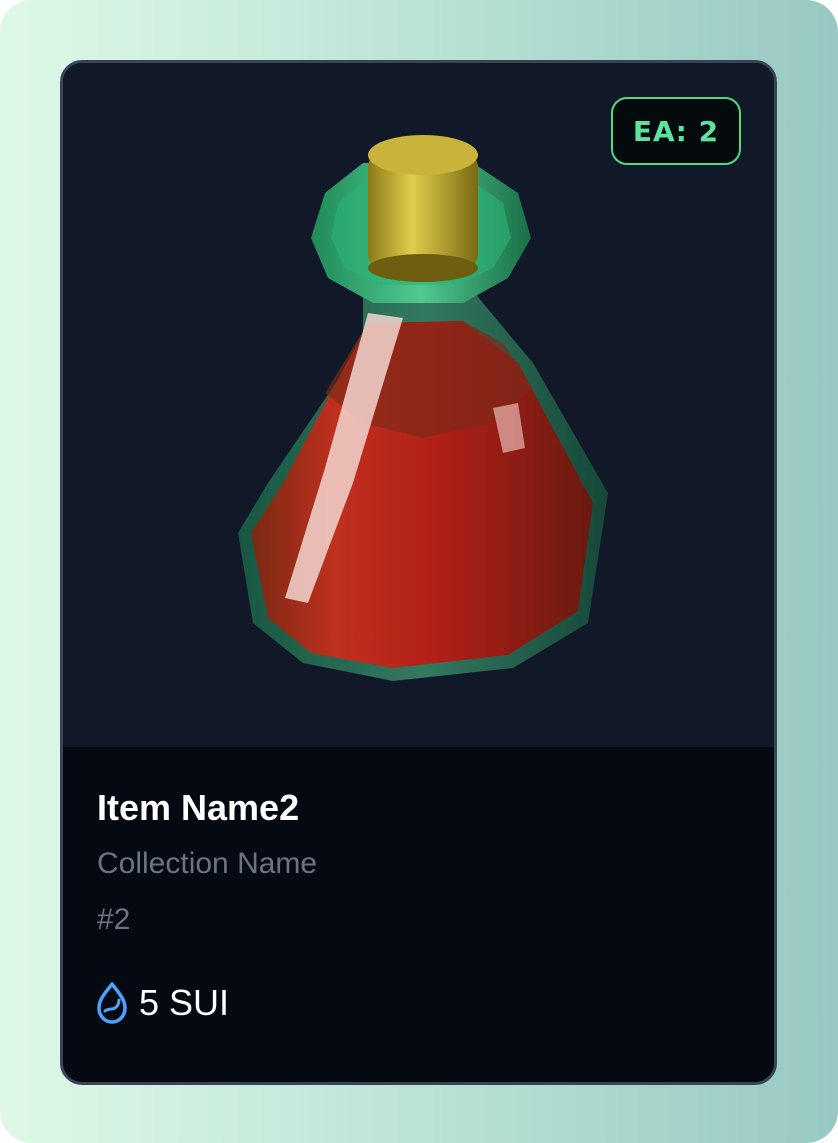  I want to click on item-name: Item Name2, so click(198, 808).